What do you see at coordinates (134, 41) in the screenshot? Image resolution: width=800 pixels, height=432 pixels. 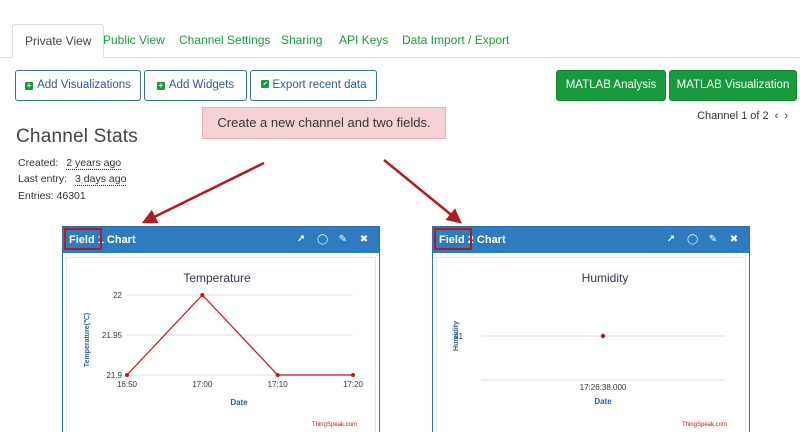 I see `tab-public-view: Public View` at bounding box center [134, 41].